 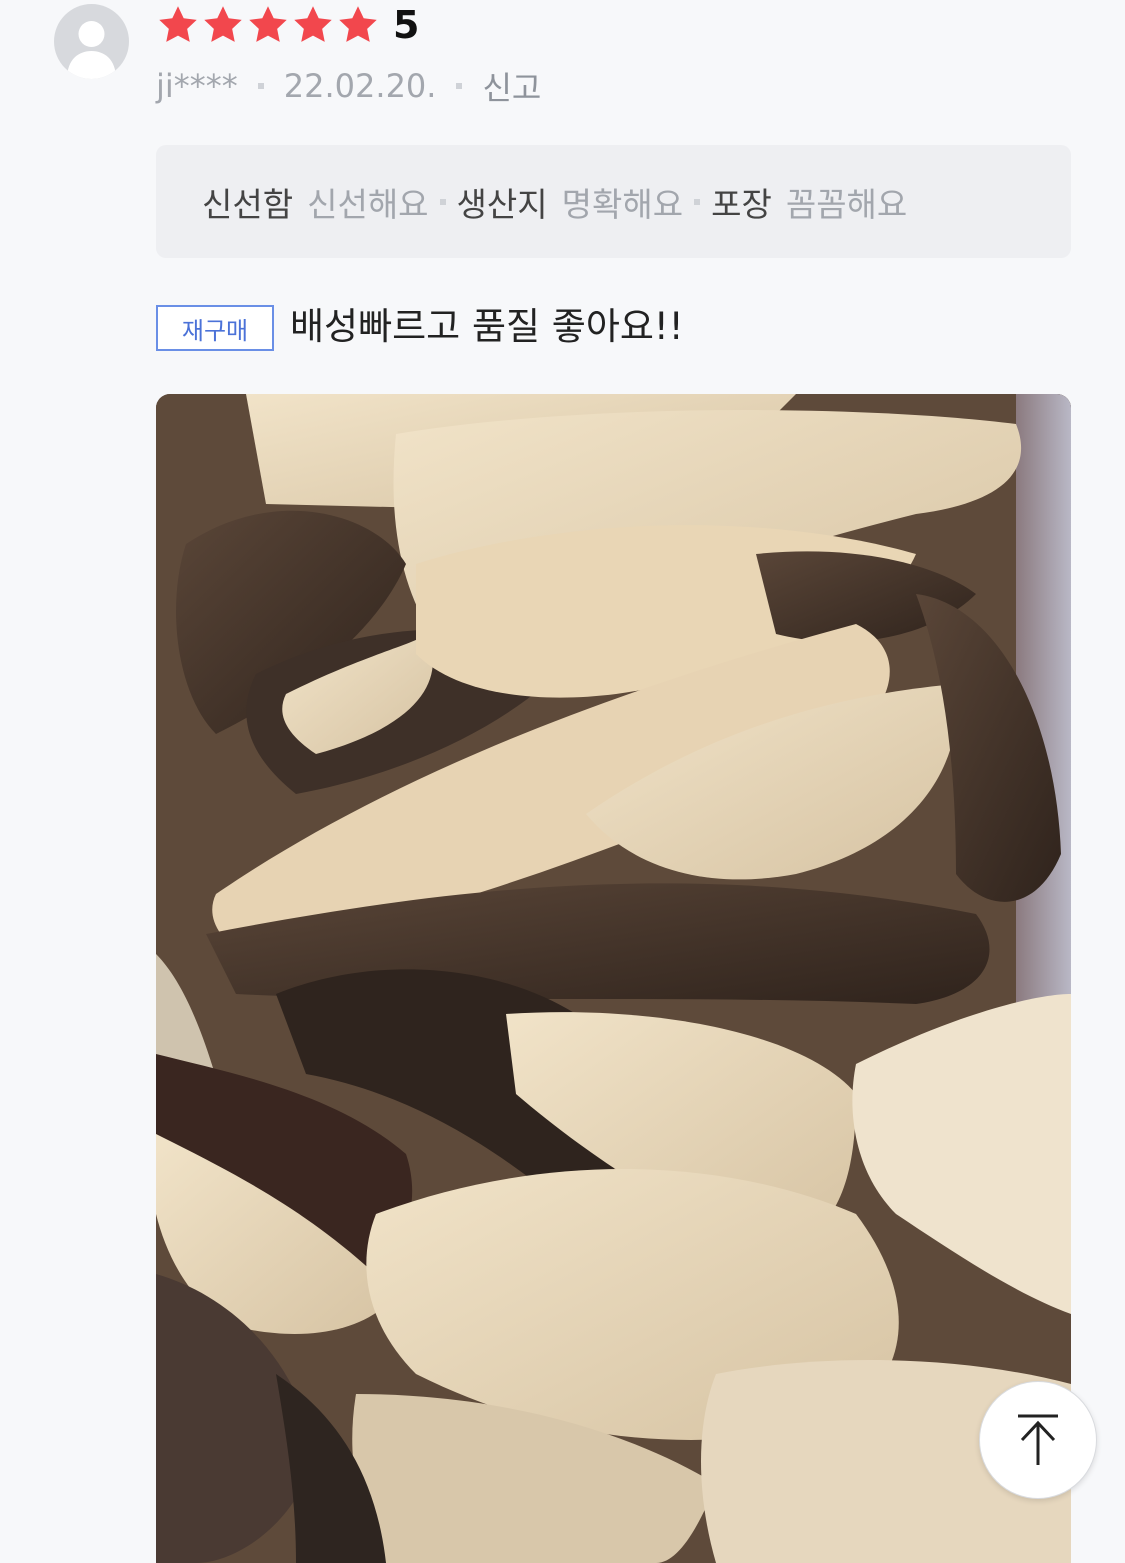 I want to click on tag-value: 꼼꼼해요, so click(x=846, y=204).